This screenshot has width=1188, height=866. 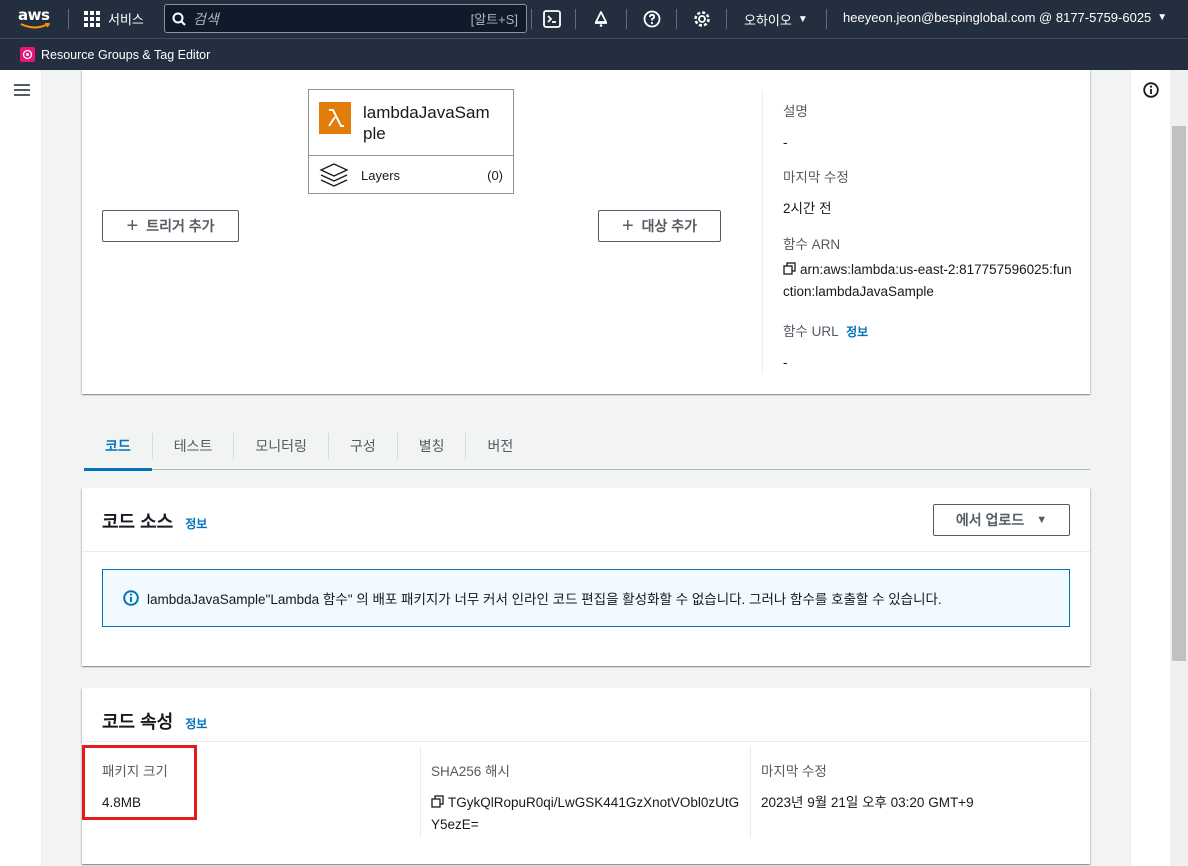 What do you see at coordinates (1151, 90) in the screenshot?
I see `info-panel-icon` at bounding box center [1151, 90].